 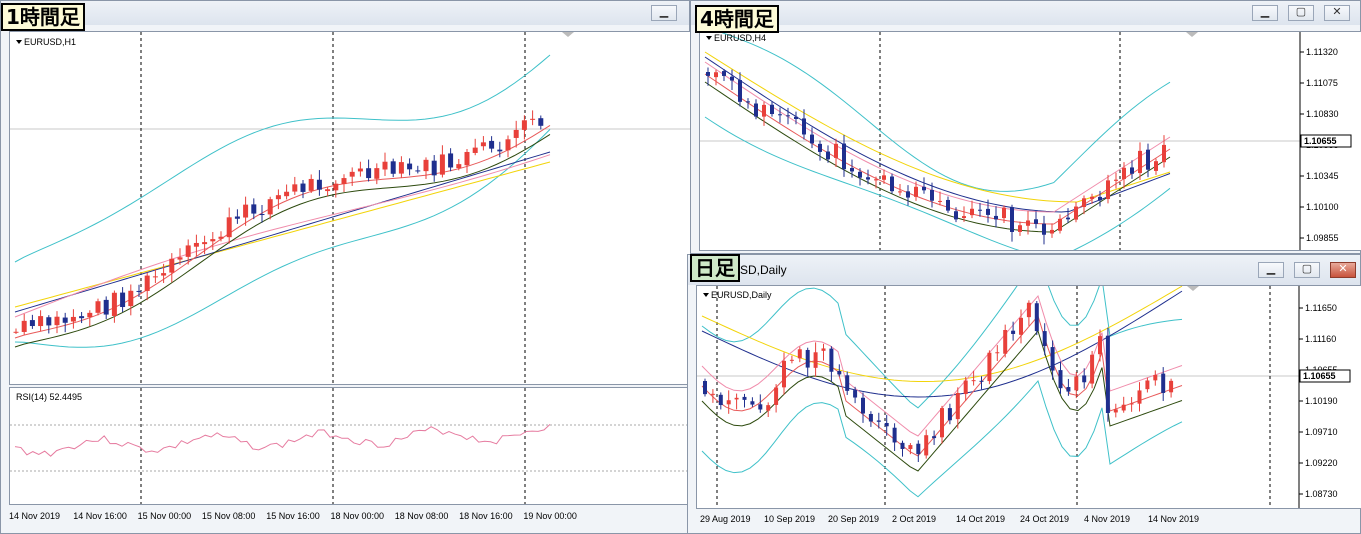 I want to click on h1-ma-navy, so click(x=282, y=232).